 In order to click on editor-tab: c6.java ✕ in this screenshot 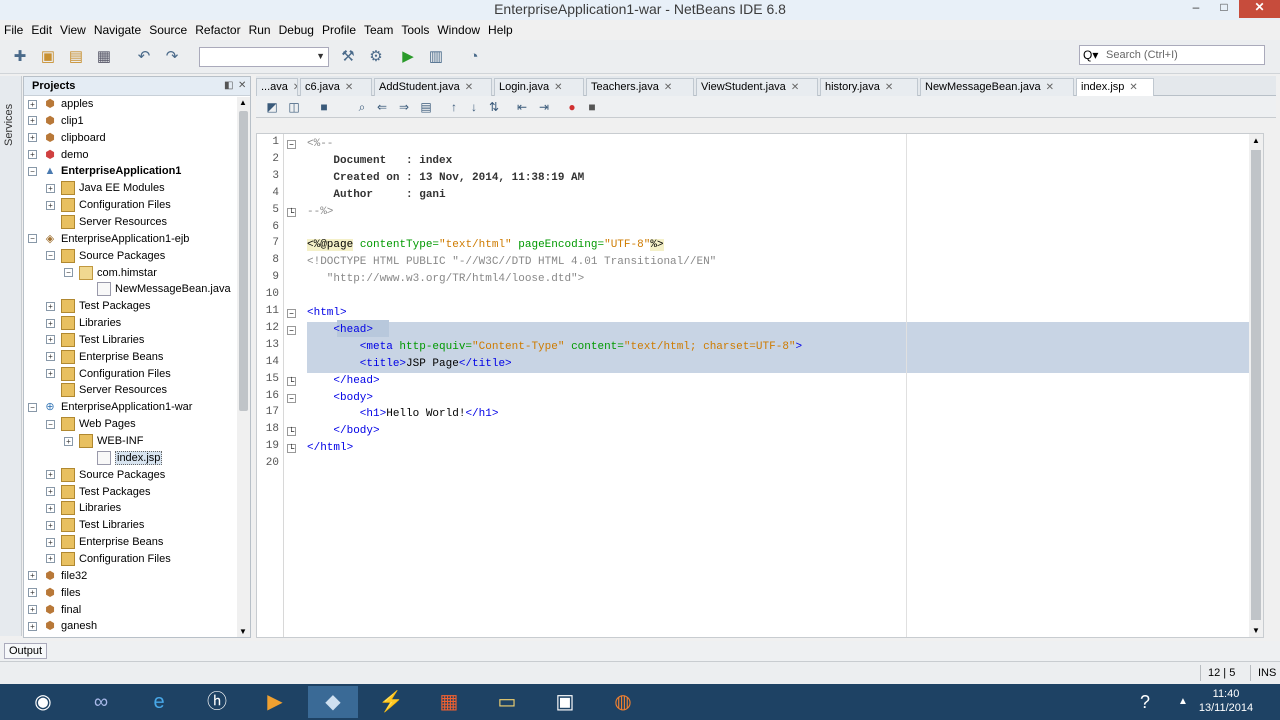, I will do `click(336, 87)`.